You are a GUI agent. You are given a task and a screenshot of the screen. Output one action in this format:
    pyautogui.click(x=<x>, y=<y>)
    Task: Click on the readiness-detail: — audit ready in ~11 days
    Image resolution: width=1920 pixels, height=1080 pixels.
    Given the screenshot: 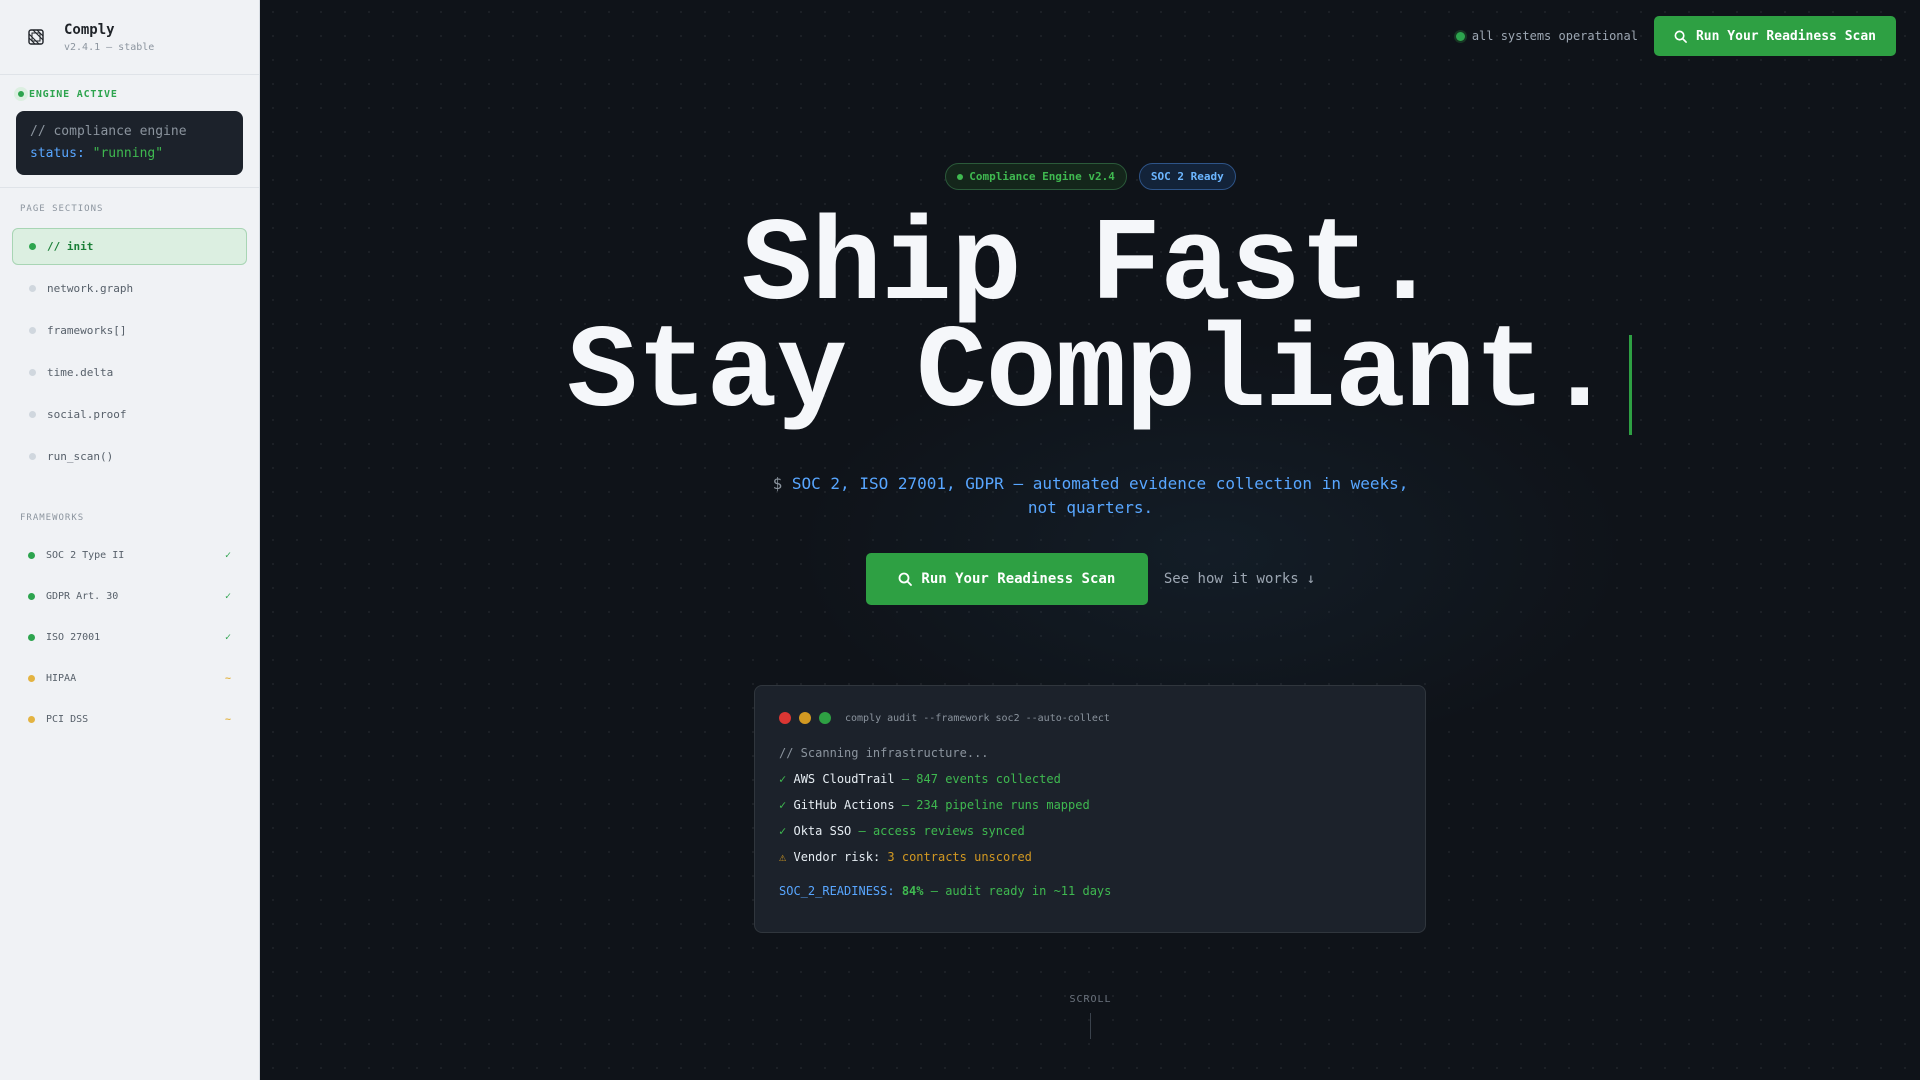 What is the action you would take?
    pyautogui.click(x=1021, y=891)
    